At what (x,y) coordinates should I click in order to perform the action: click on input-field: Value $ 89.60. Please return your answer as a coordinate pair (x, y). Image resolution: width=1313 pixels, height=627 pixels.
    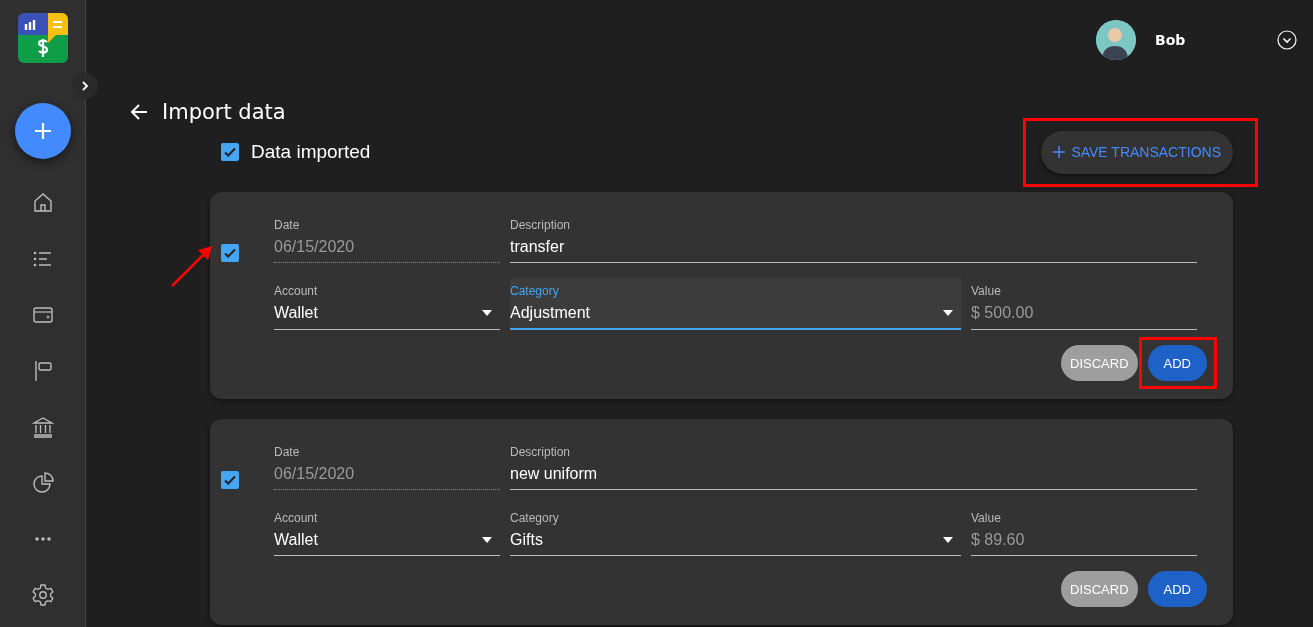
    Looking at the image, I should click on (1084, 530).